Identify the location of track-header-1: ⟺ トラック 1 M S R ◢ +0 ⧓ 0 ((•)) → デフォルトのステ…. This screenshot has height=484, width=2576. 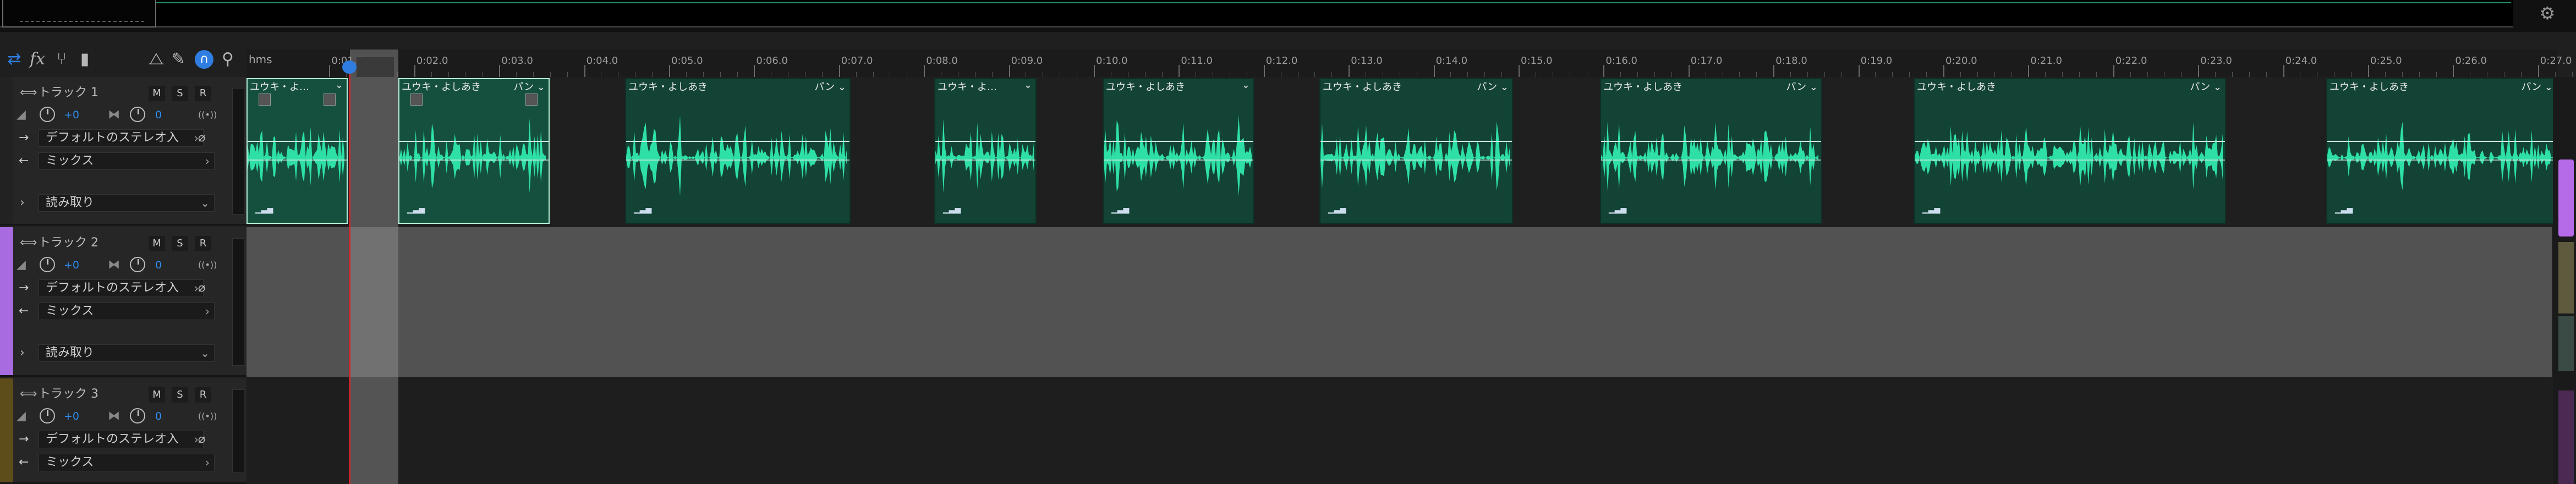
(123, 151).